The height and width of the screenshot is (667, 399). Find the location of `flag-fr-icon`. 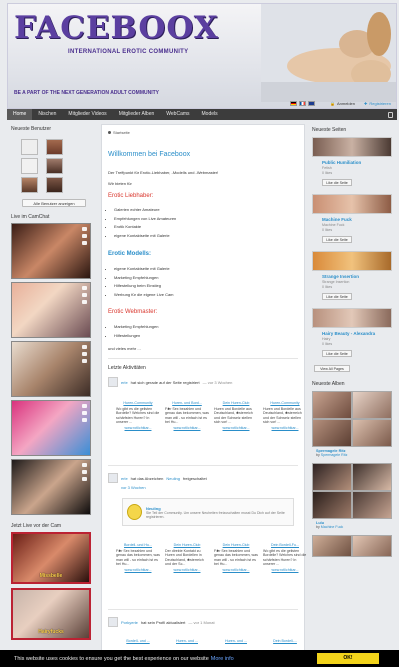

flag-fr-icon is located at coordinates (302, 103).